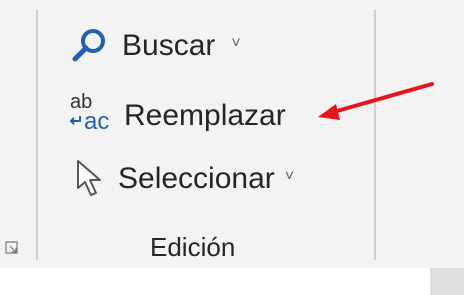 Image resolution: width=464 pixels, height=295 pixels. Describe the element at coordinates (12, 248) in the screenshot. I see `dialog-launcher-icon` at that location.